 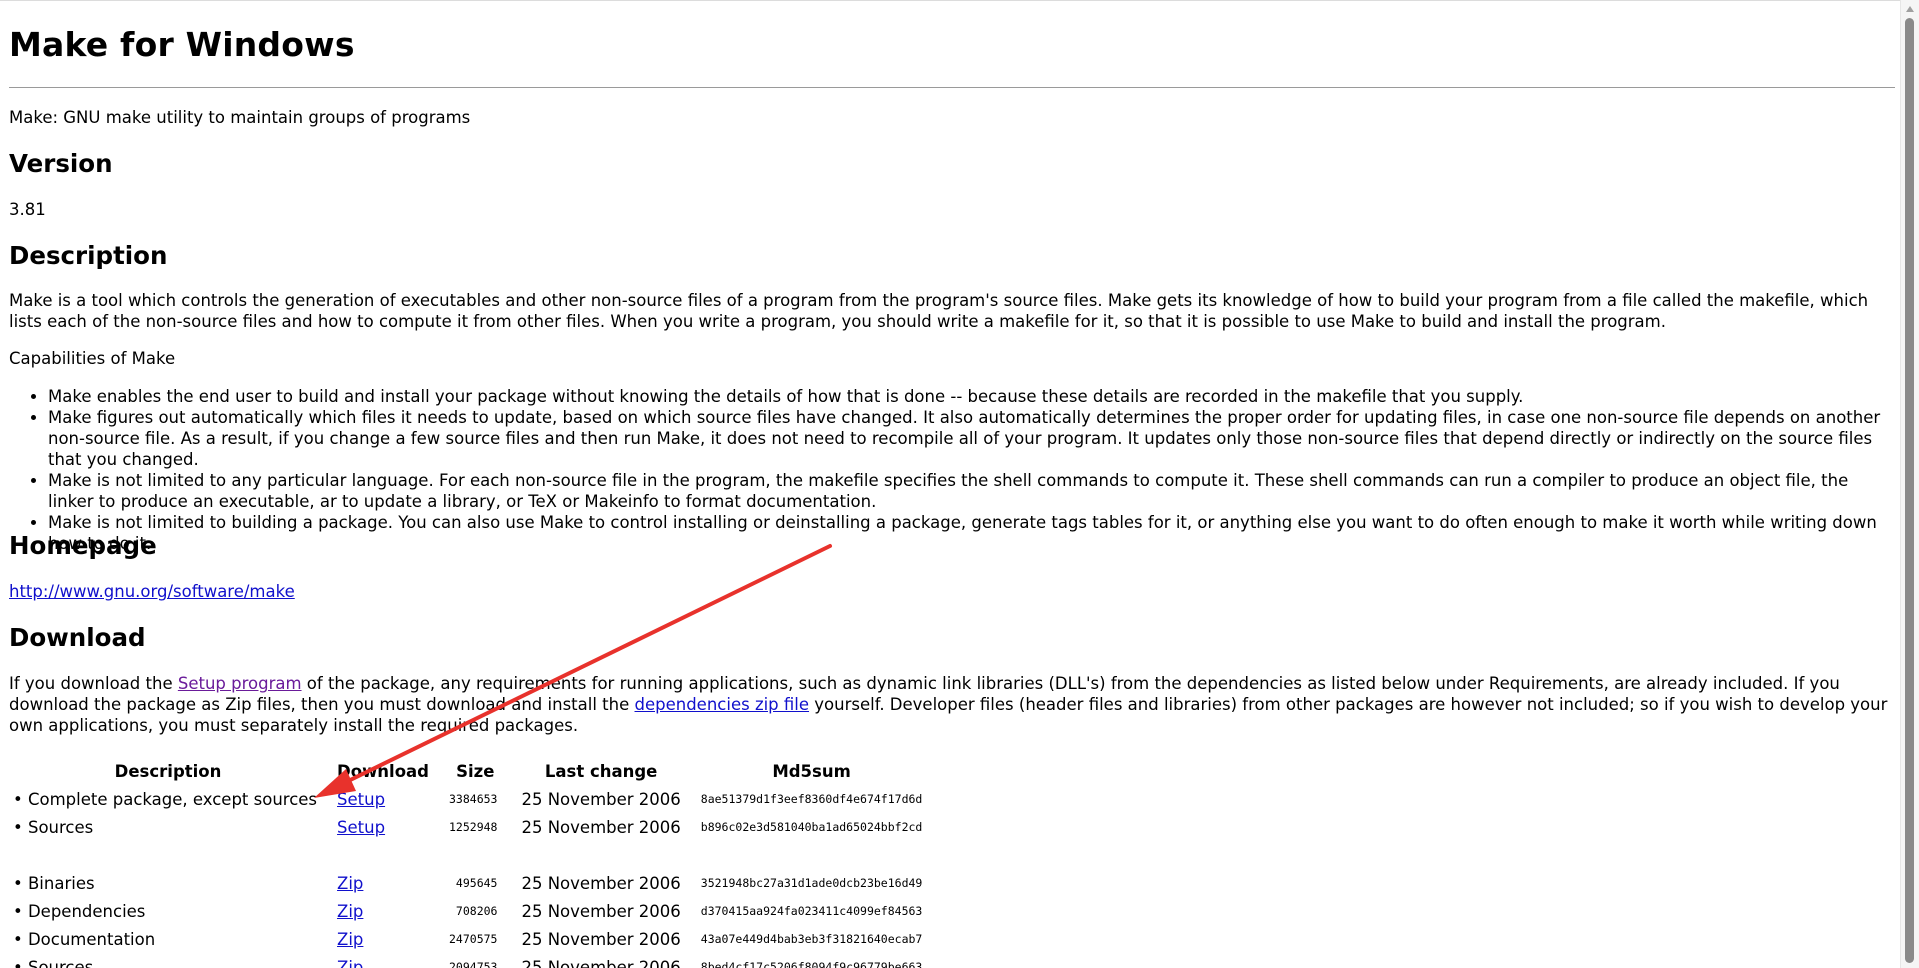 What do you see at coordinates (27, 209) in the screenshot?
I see `version-value: 3.81` at bounding box center [27, 209].